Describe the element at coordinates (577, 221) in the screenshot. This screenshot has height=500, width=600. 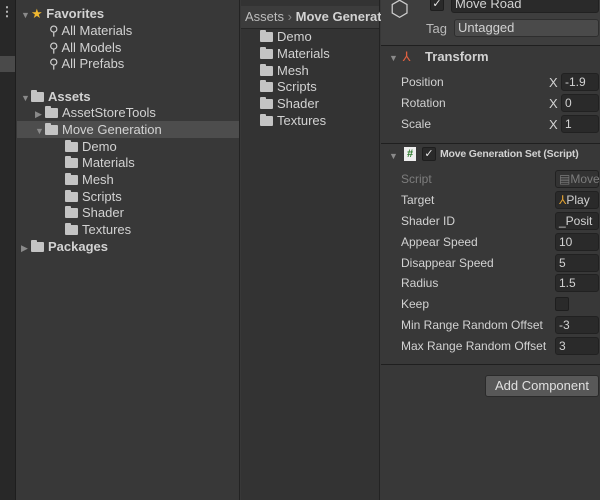
I see `shader-id-field: _Posit` at that location.